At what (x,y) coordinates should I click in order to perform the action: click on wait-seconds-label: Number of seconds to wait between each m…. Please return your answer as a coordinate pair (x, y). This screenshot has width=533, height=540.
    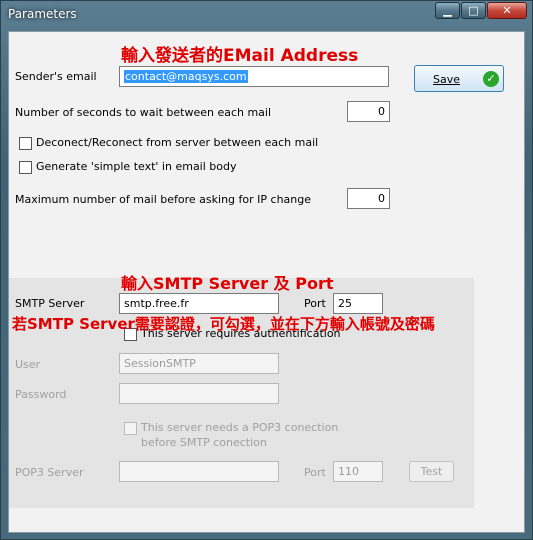
    Looking at the image, I should click on (143, 112).